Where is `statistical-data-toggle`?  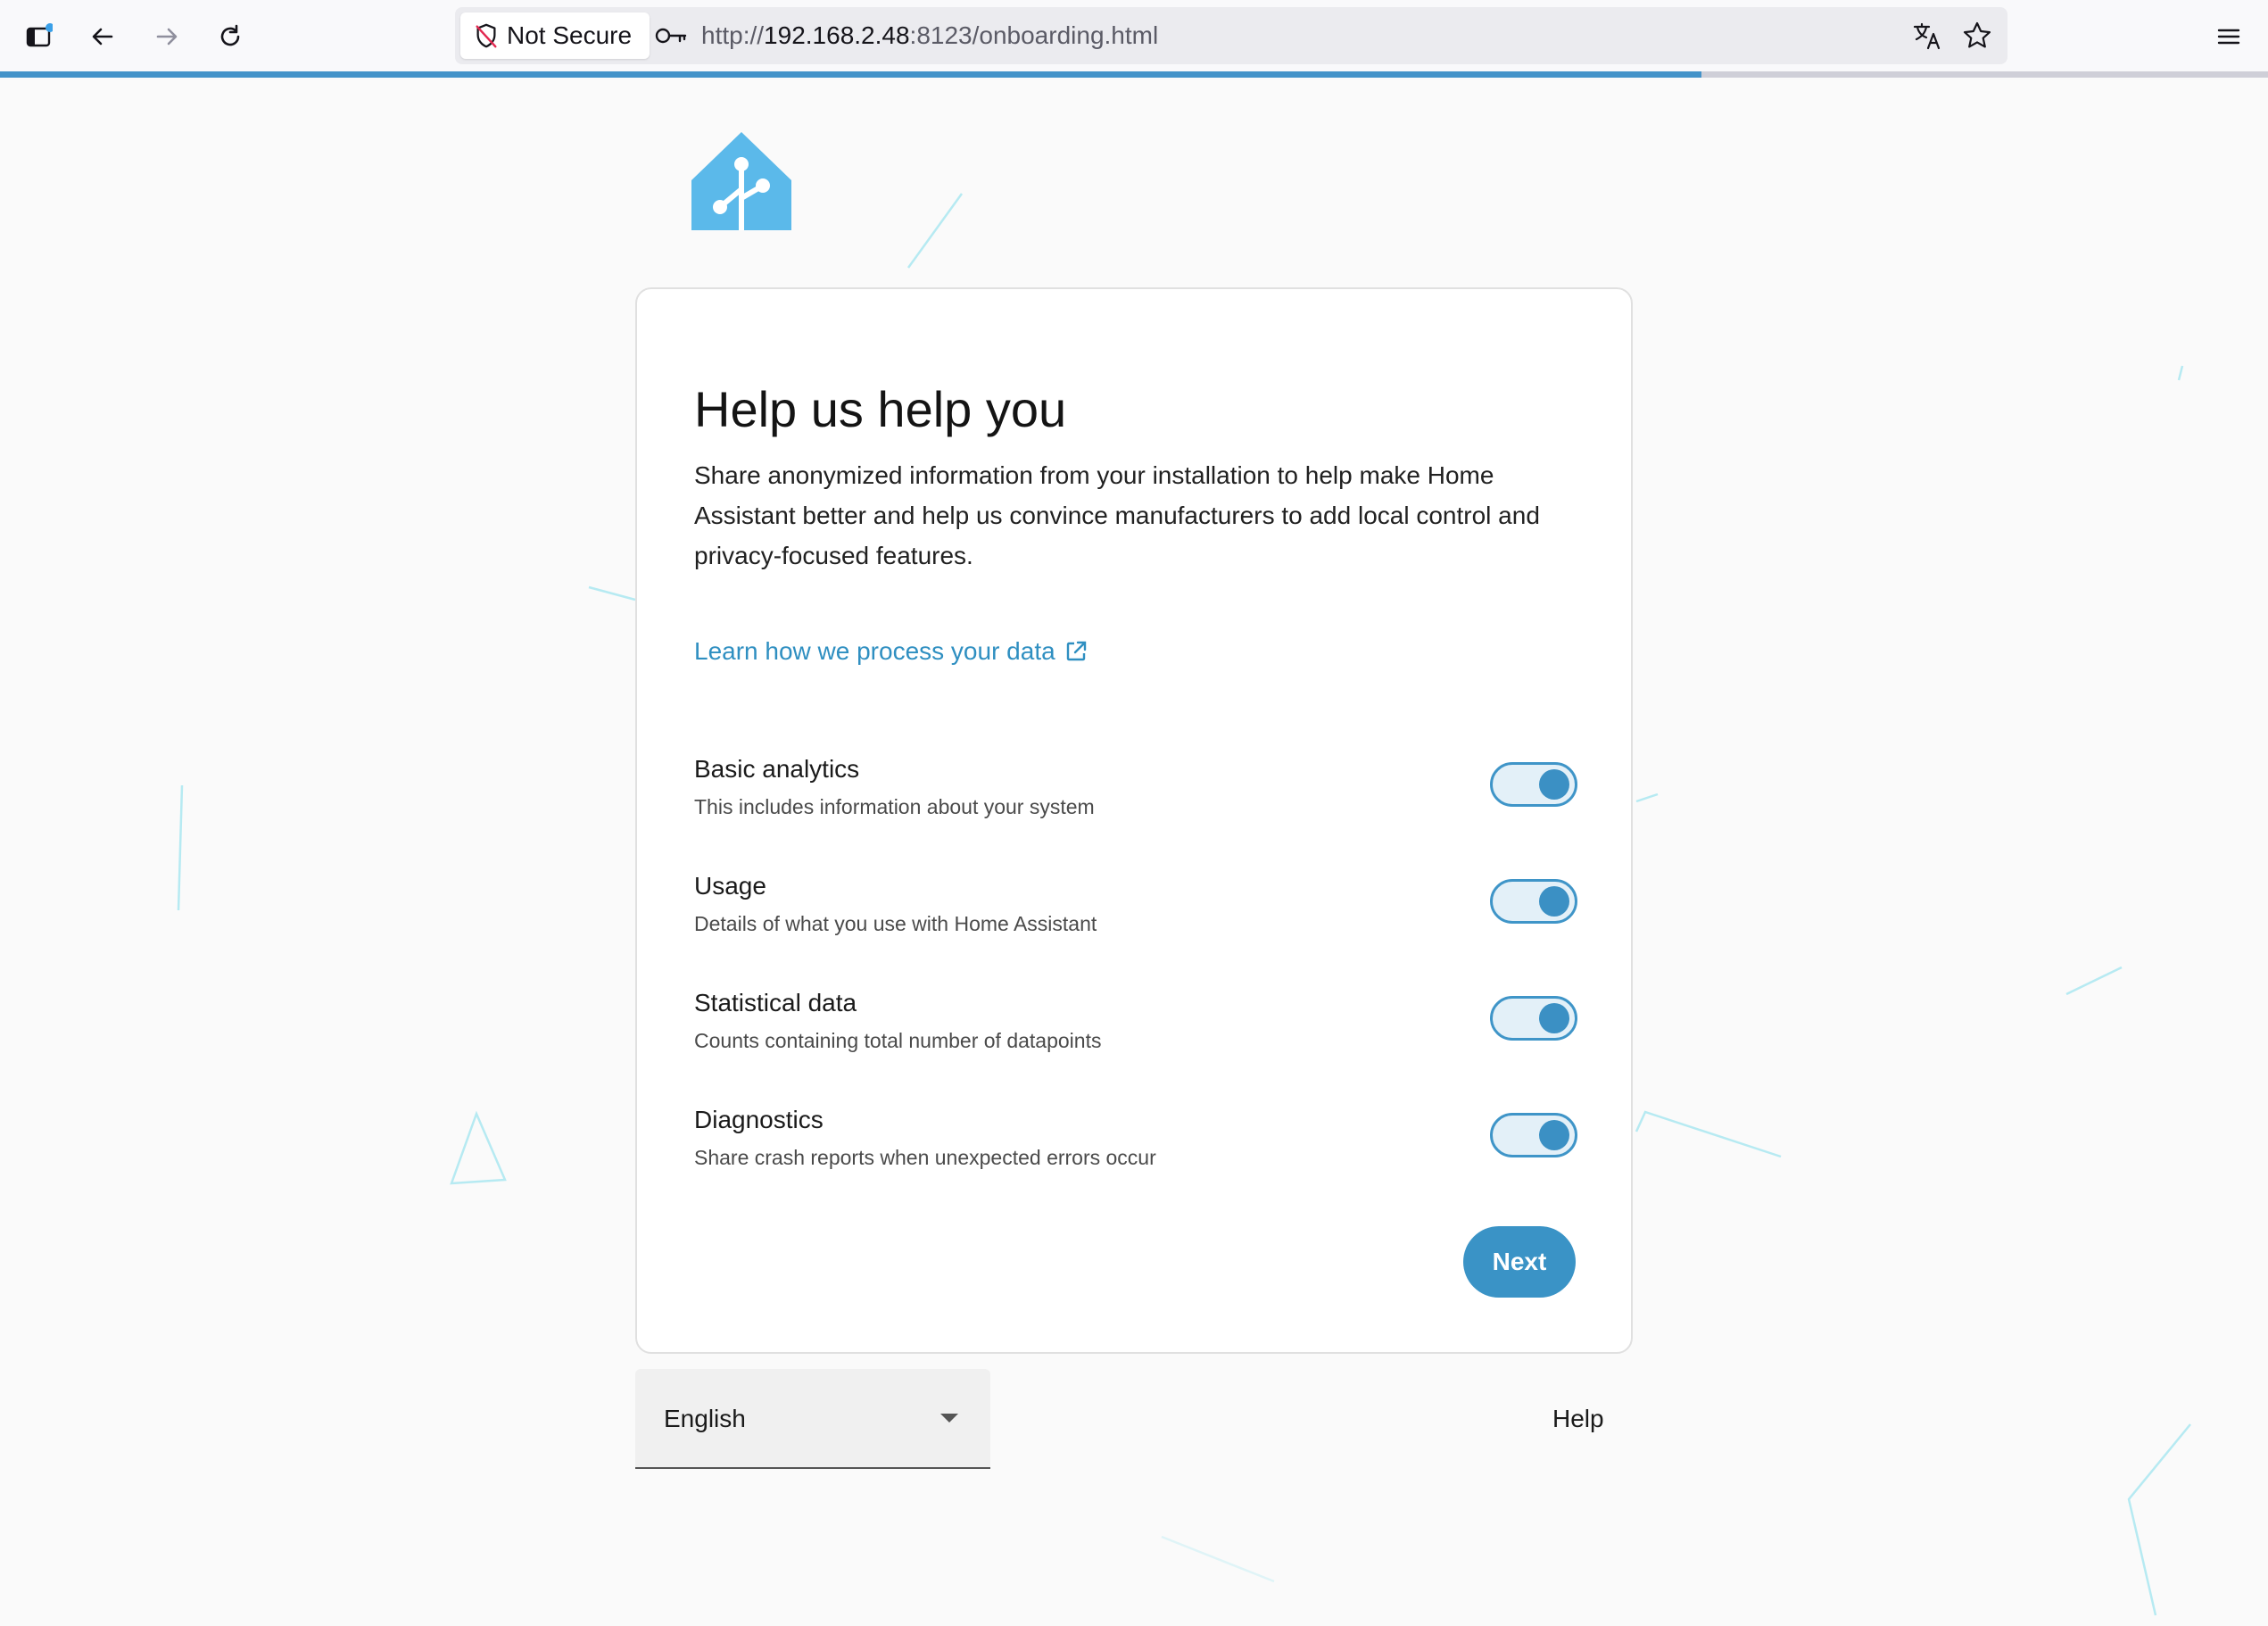 statistical-data-toggle is located at coordinates (1533, 1018).